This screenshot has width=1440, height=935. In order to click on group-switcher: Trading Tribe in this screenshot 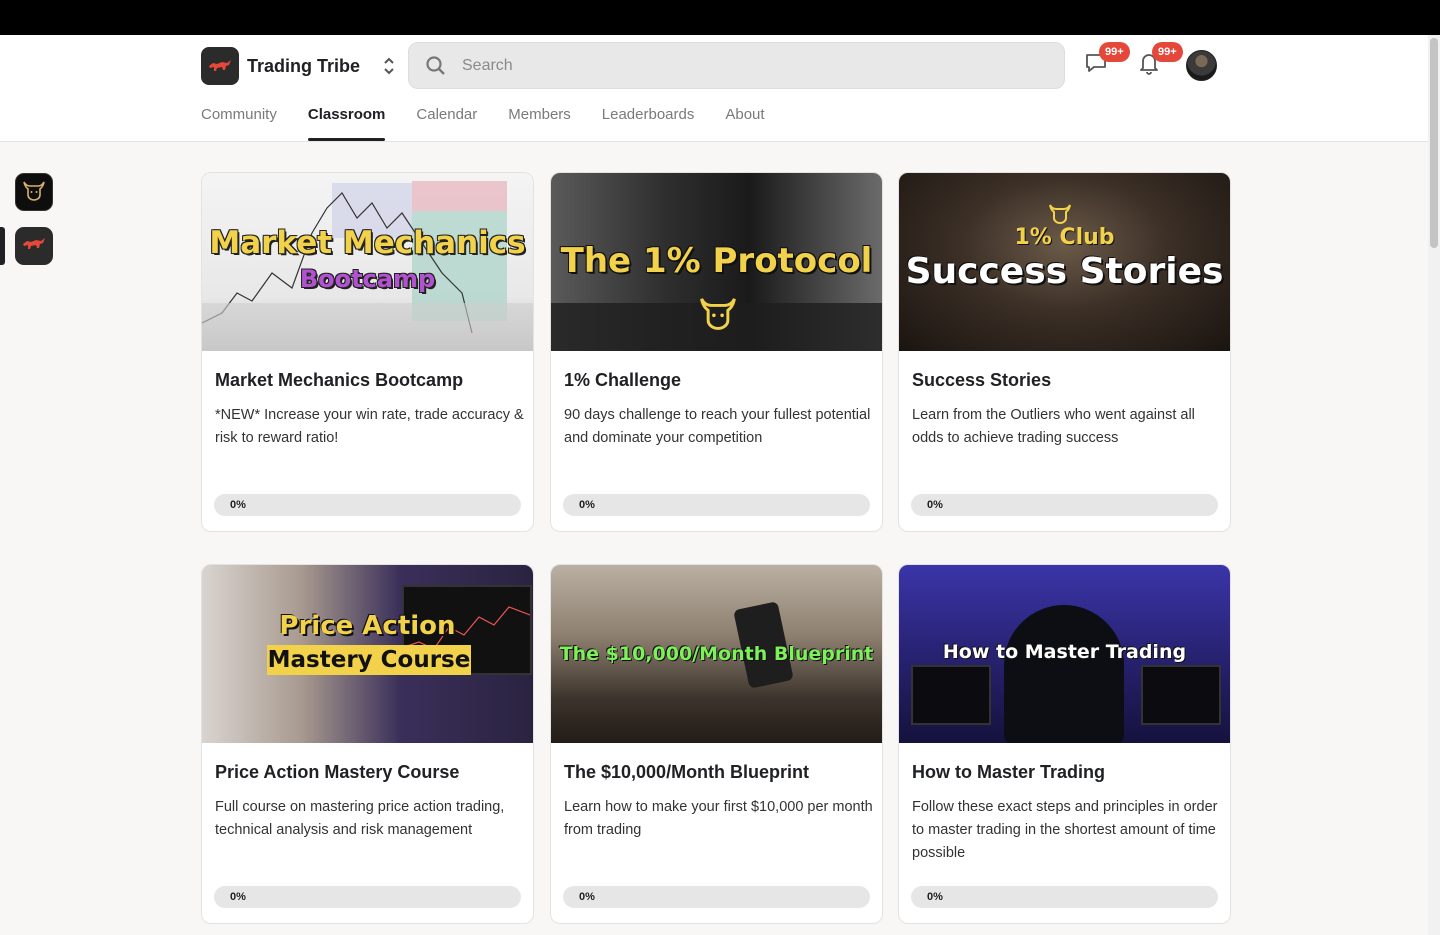, I will do `click(298, 66)`.